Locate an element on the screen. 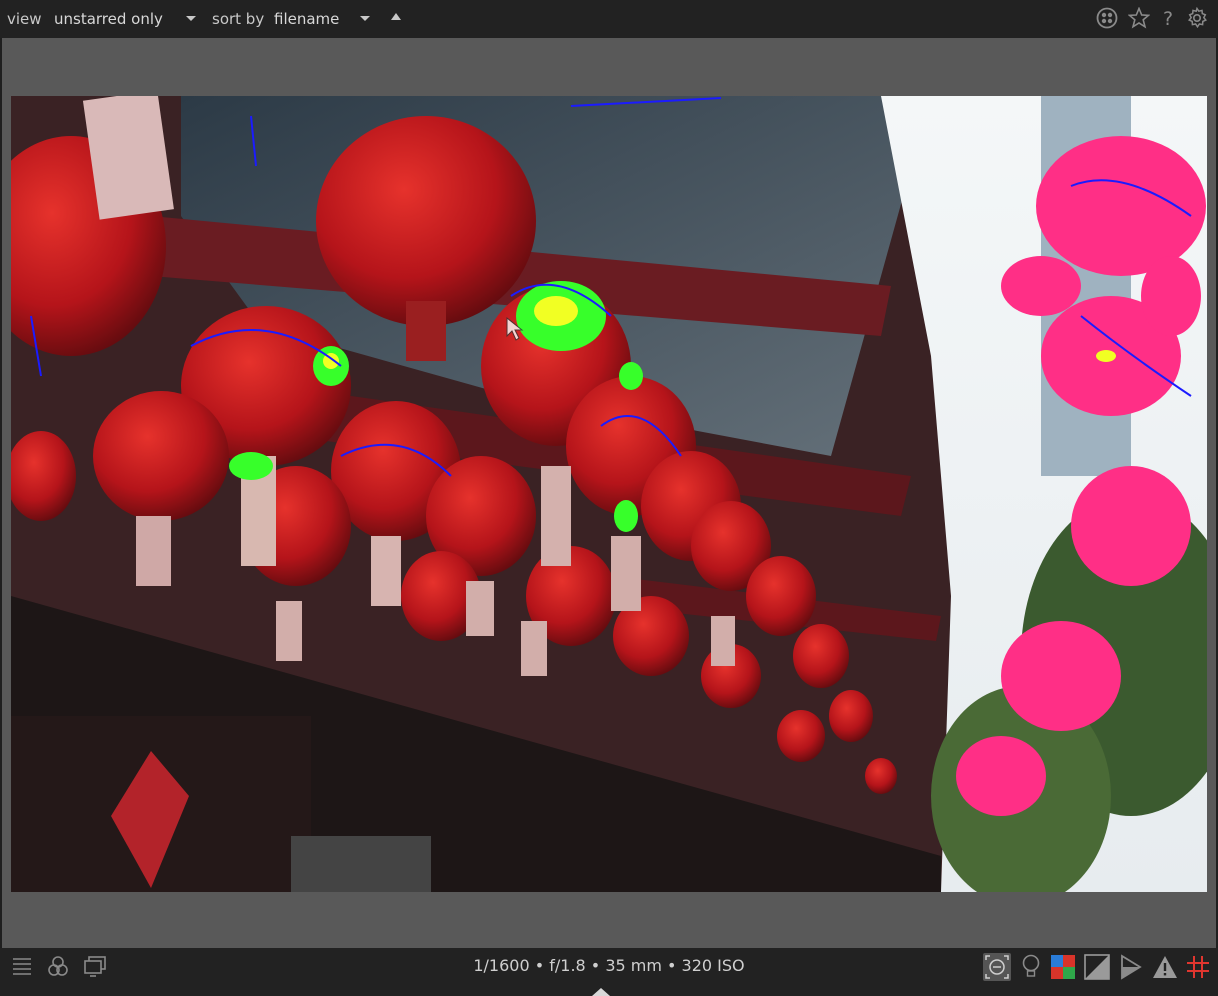  focus-peaking-icon is located at coordinates (997, 967).